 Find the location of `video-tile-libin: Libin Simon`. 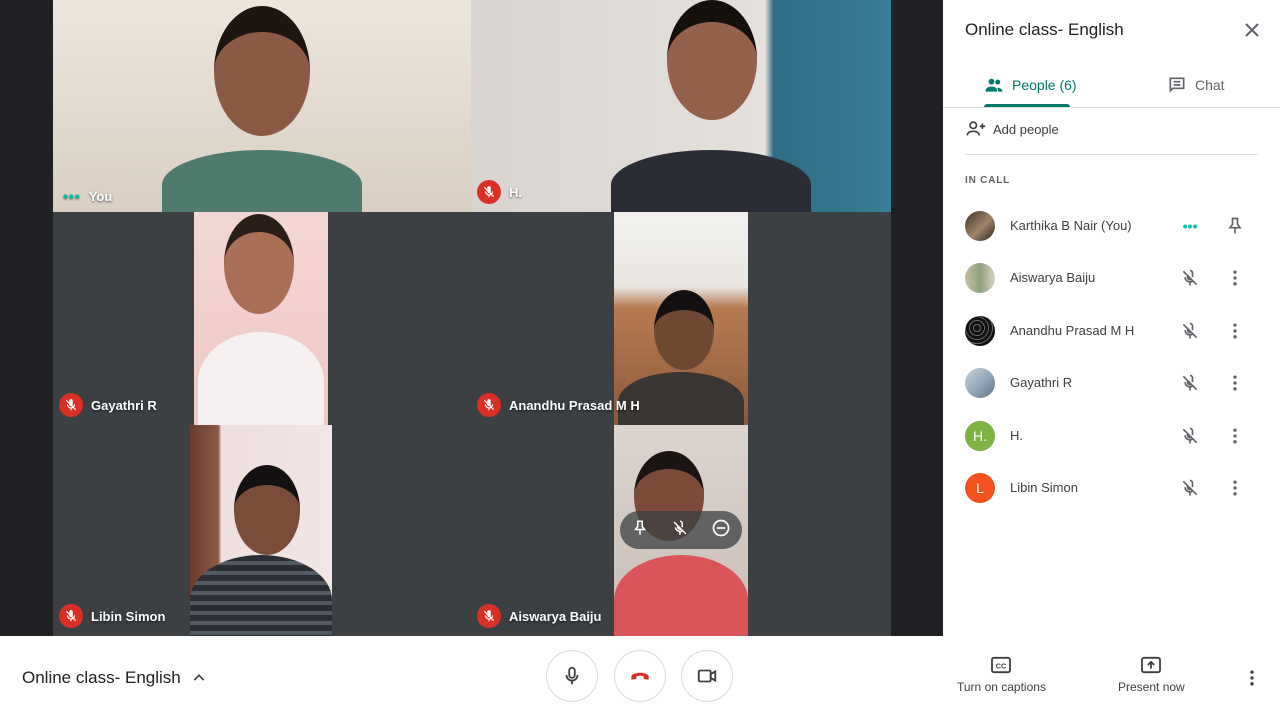

video-tile-libin: Libin Simon is located at coordinates (262, 530).